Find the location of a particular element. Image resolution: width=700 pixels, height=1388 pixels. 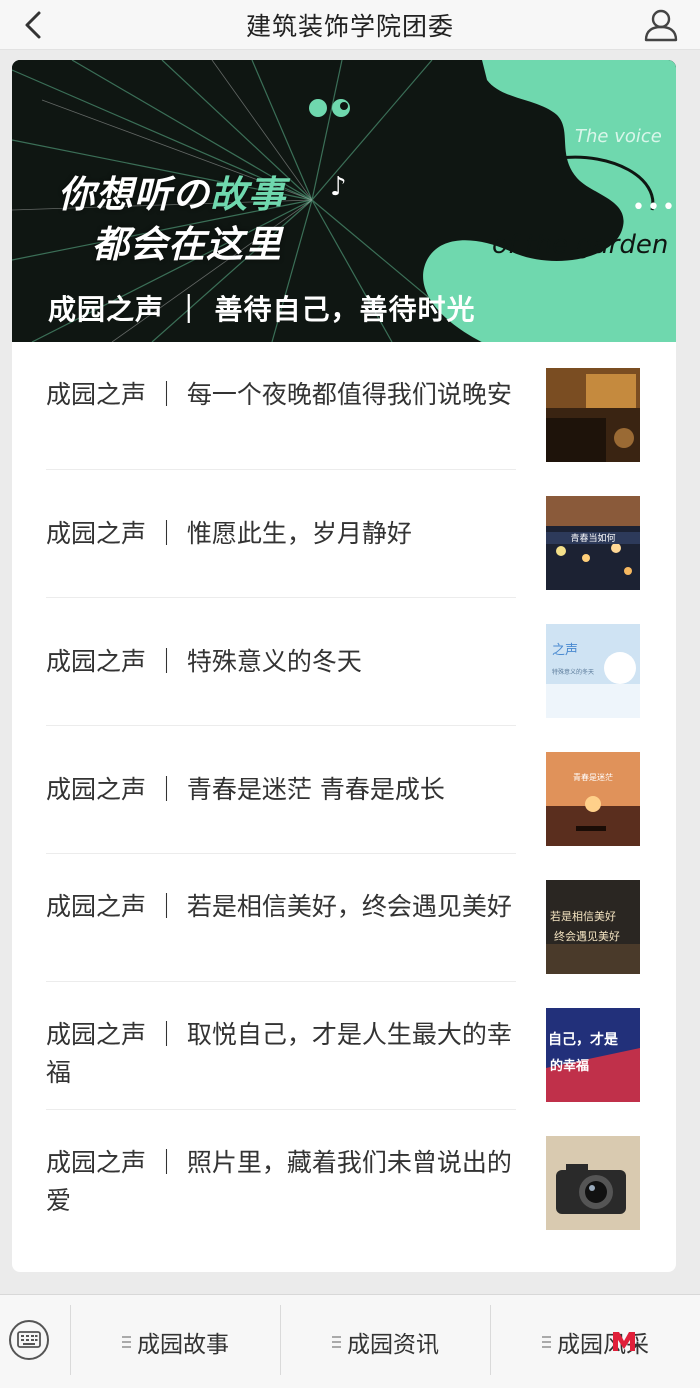

thumbnail-text: 特殊意义的冬天 is located at coordinates (573, 672).